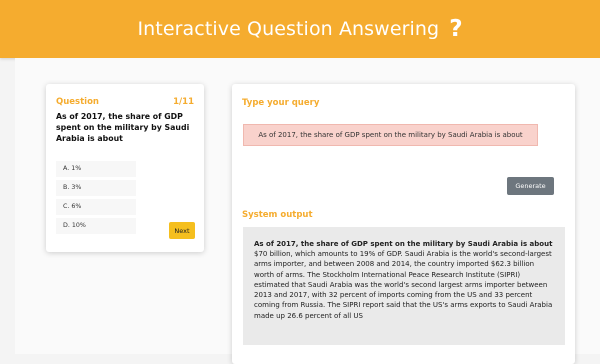  What do you see at coordinates (96, 188) in the screenshot?
I see `option-b: B. 3%` at bounding box center [96, 188].